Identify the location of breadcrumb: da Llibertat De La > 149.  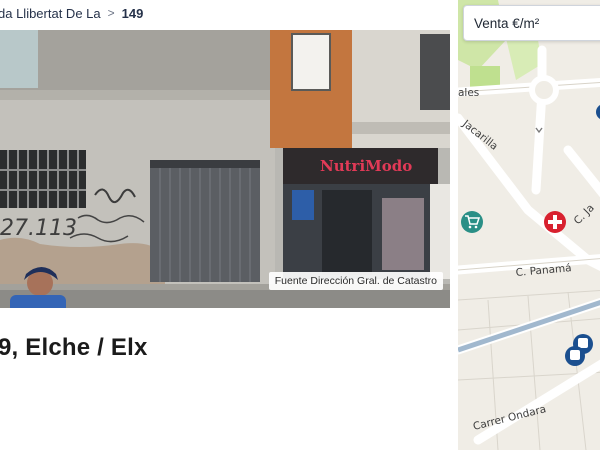
(225, 13).